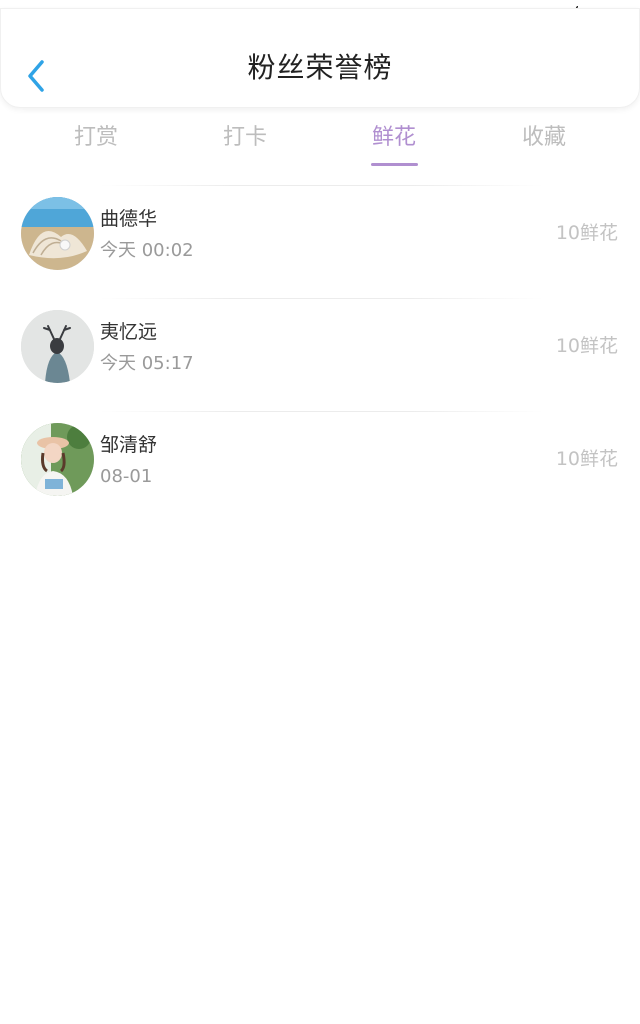 The height and width of the screenshot is (1024, 640). I want to click on girl-with-hat-avatar, so click(57, 459).